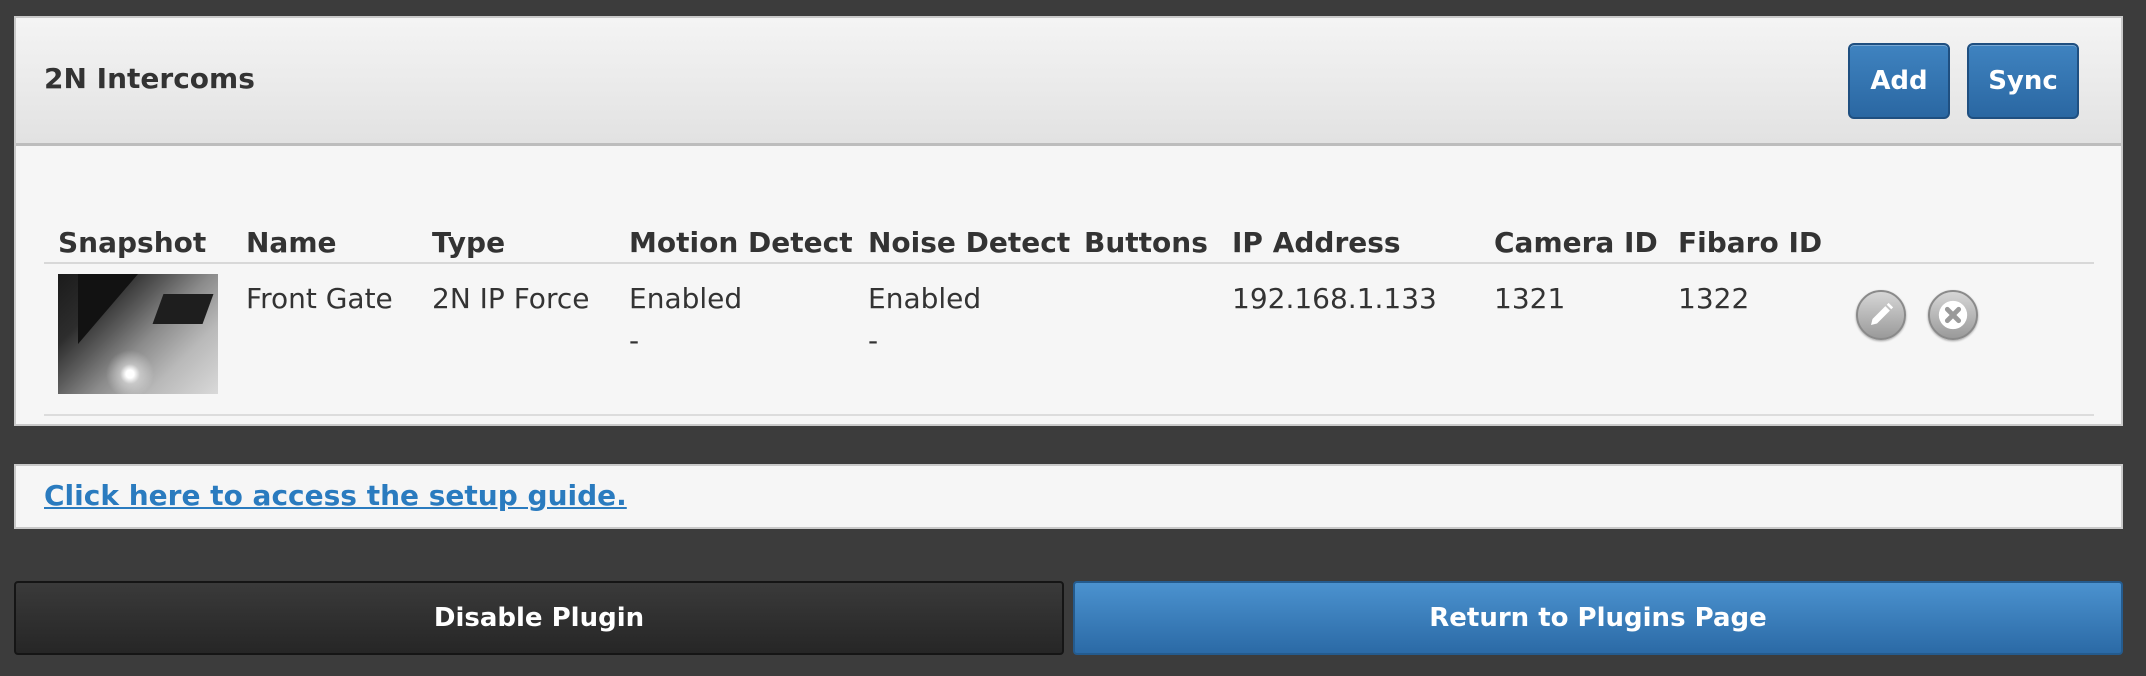 Image resolution: width=2146 pixels, height=676 pixels. Describe the element at coordinates (925, 298) in the screenshot. I see `noise-detect-status: Enabled` at that location.